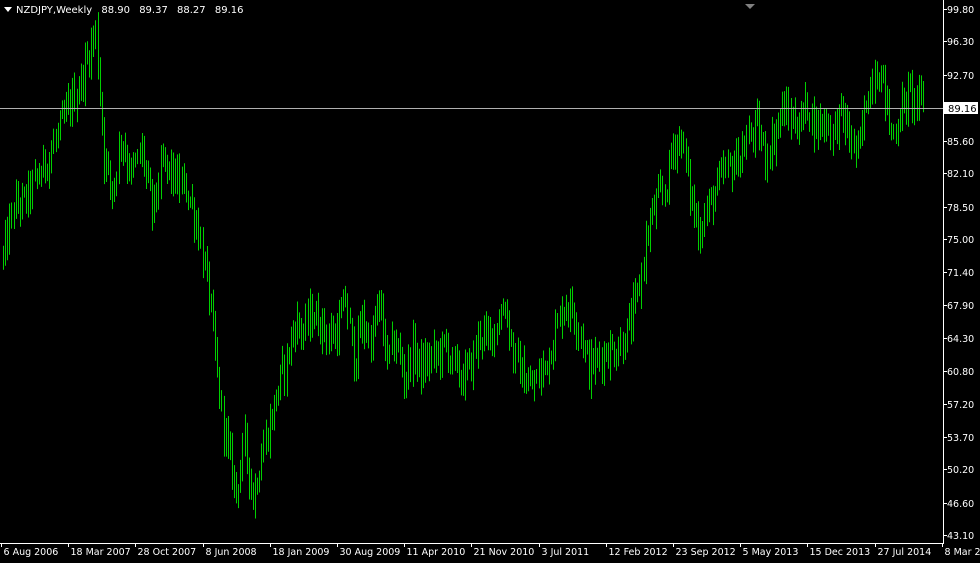 This screenshot has height=563, width=980. I want to click on y-tick-label: 64.30, so click(960, 339).